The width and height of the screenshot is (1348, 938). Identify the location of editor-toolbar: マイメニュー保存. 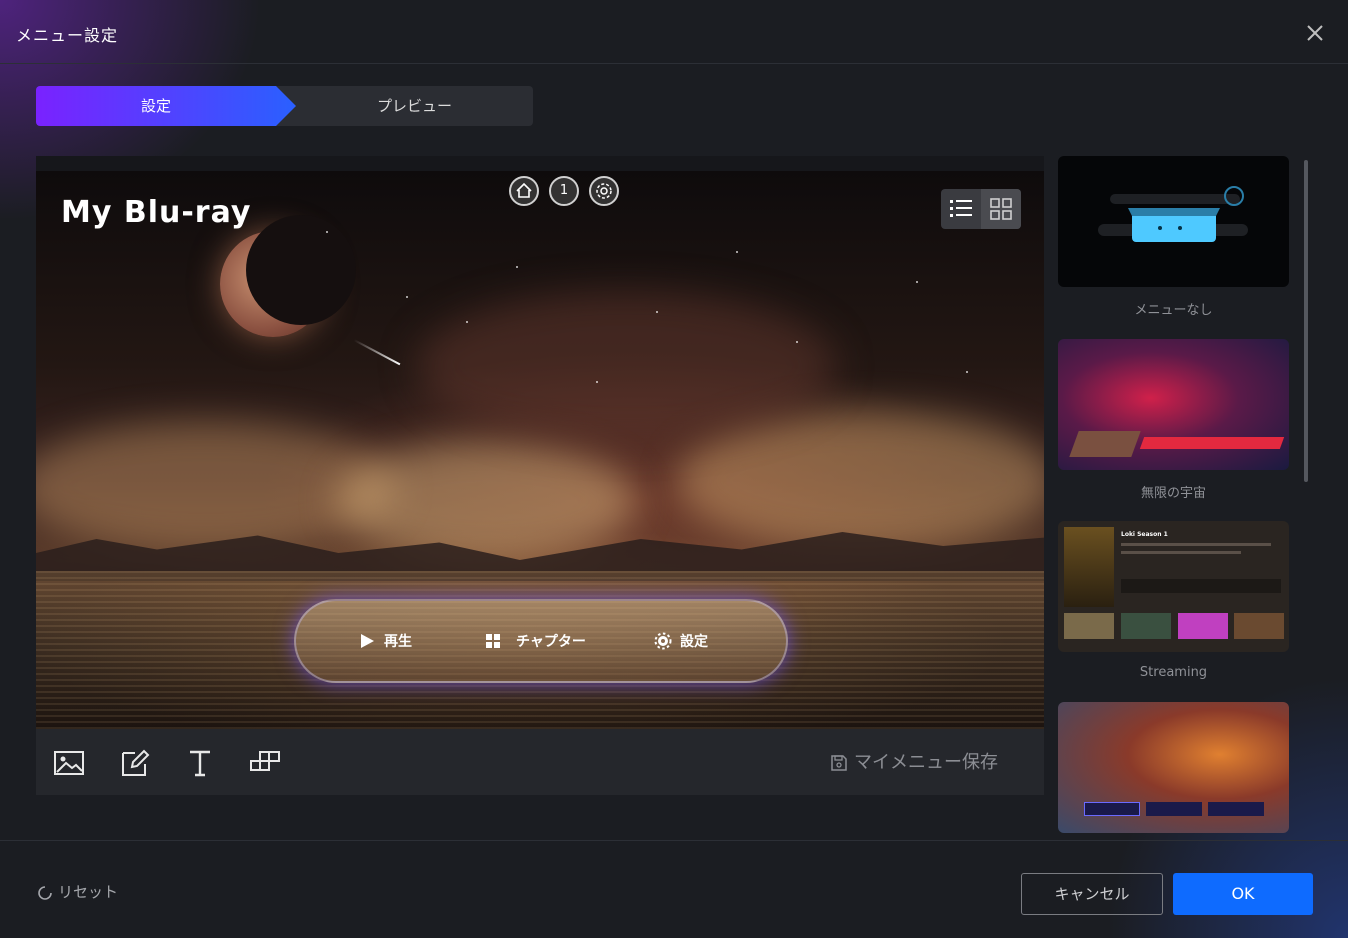
(540, 762).